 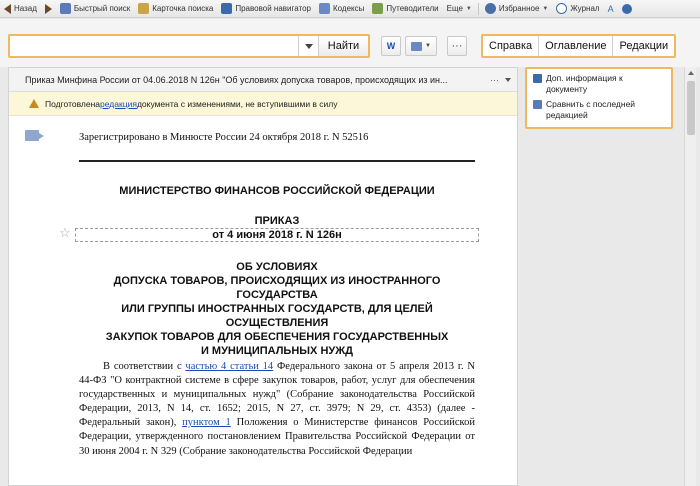 What do you see at coordinates (517, 9) in the screenshot?
I see `favorites-button: Избранное ▼` at bounding box center [517, 9].